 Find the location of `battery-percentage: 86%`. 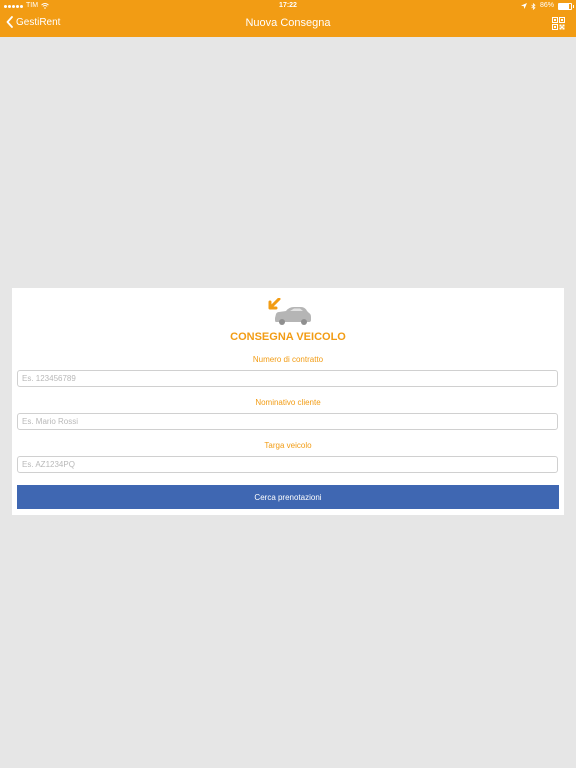

battery-percentage: 86% is located at coordinates (546, 5).